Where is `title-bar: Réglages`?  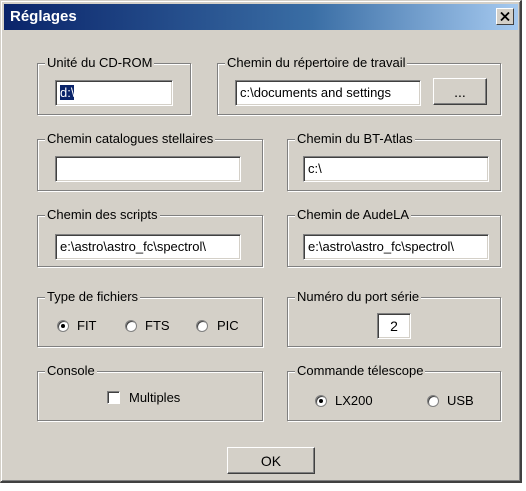
title-bar: Réglages is located at coordinates (261, 17).